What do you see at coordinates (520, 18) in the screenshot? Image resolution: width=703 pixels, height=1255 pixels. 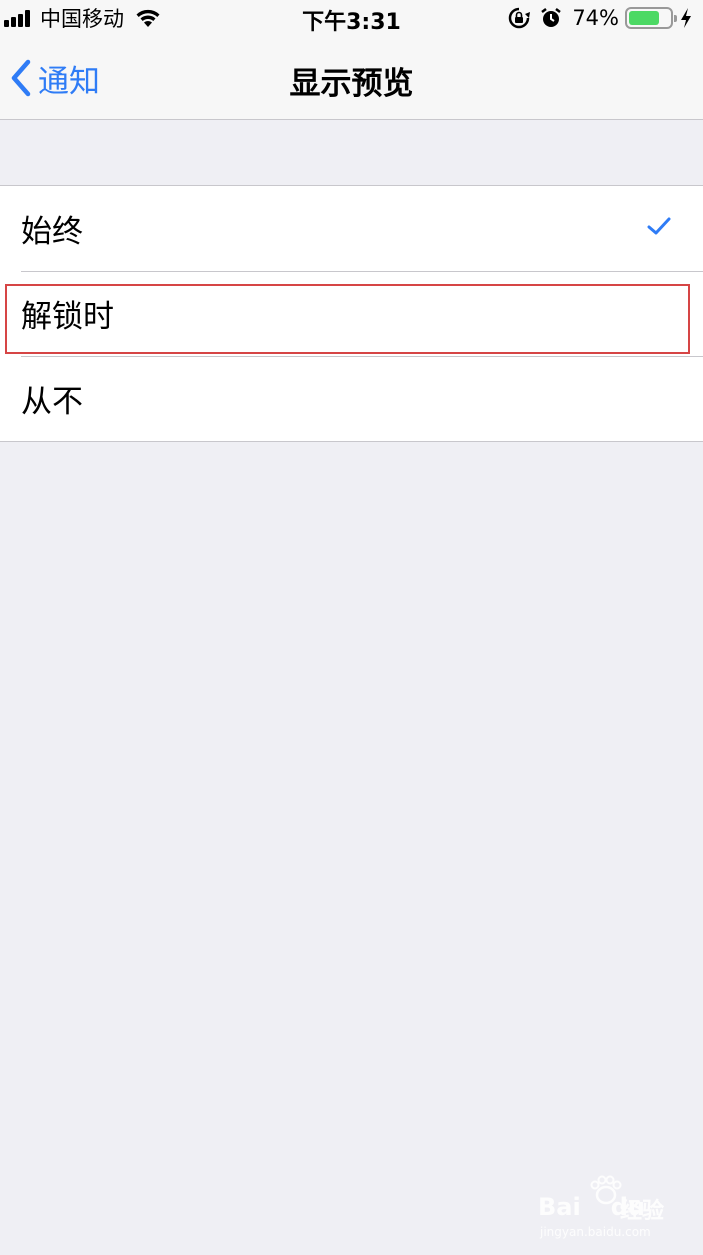 I see `rotation-lock-icon` at bounding box center [520, 18].